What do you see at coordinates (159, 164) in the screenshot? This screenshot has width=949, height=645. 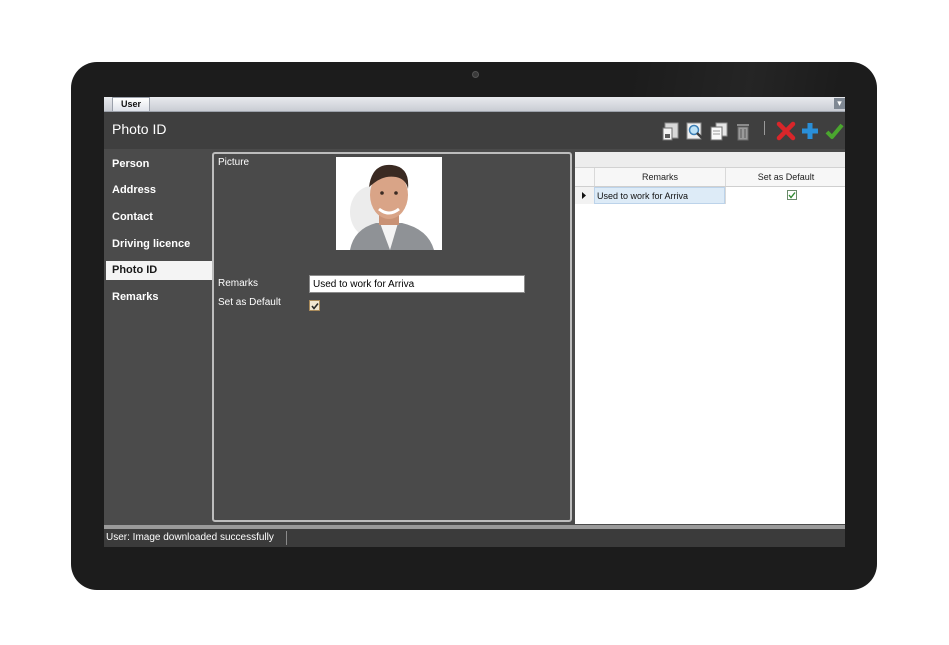 I see `sidebar-item-person: Person` at bounding box center [159, 164].